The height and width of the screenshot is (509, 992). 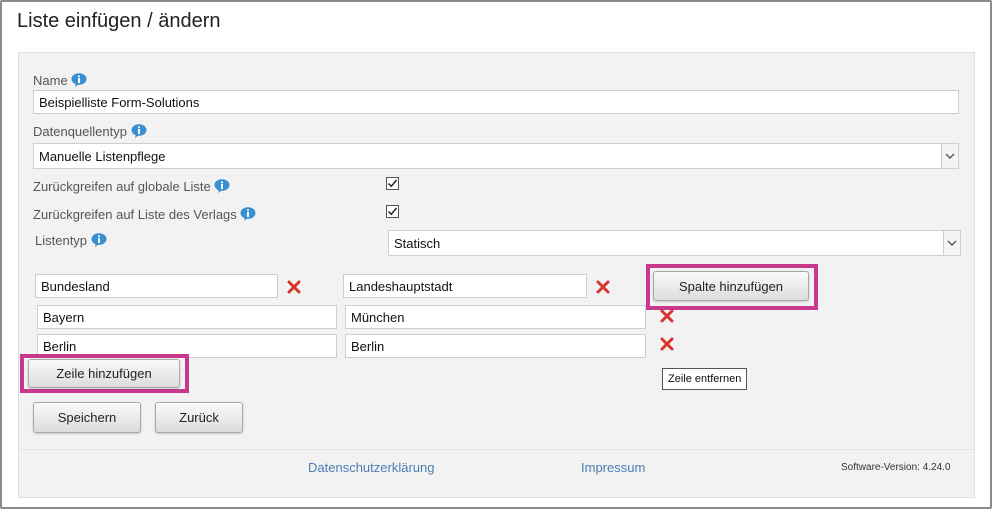 I want to click on page-title: Liste einfügen / ändern, so click(x=119, y=21).